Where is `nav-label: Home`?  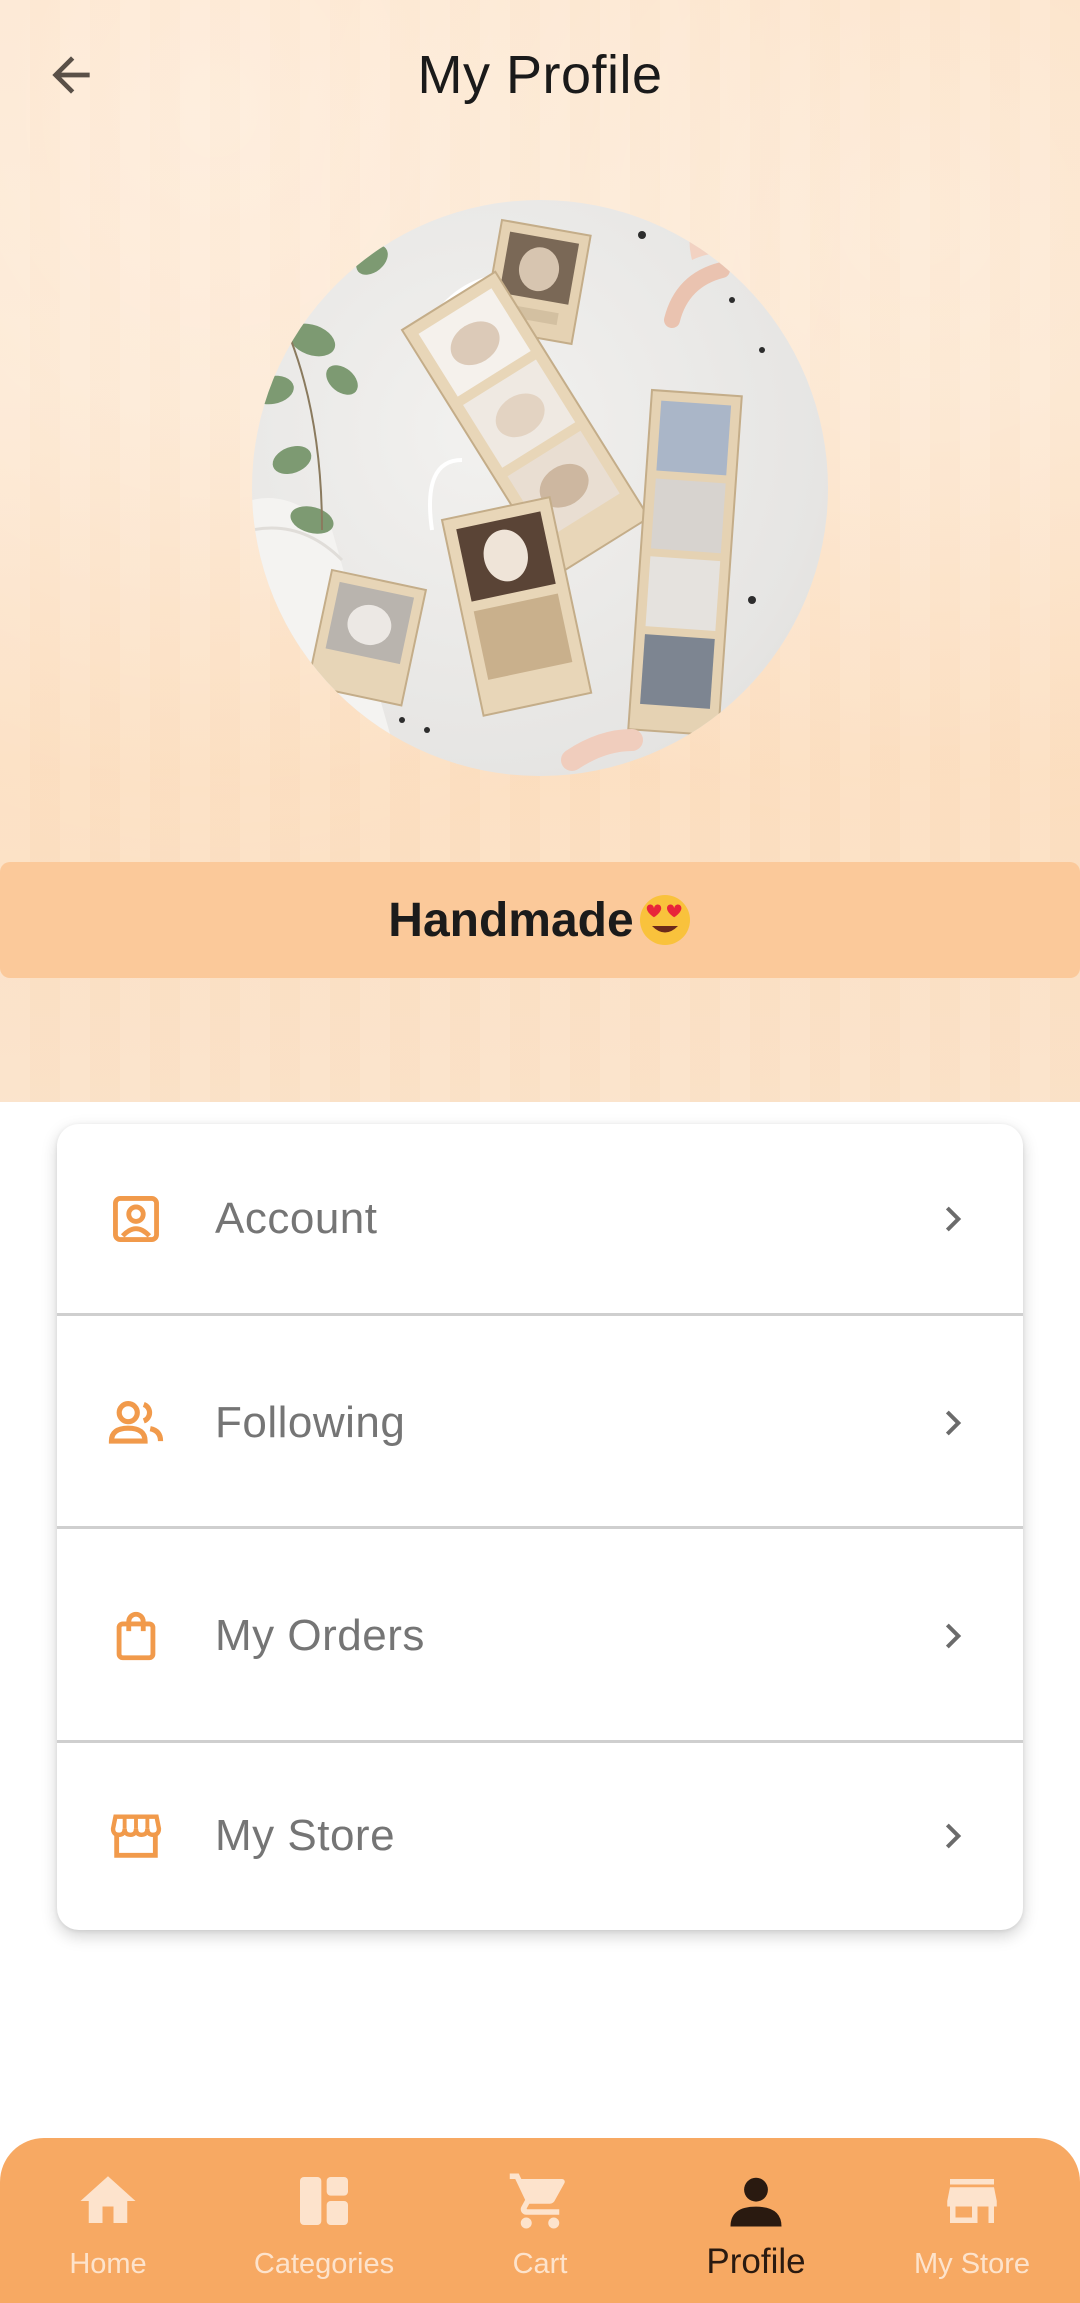 nav-label: Home is located at coordinates (108, 2264).